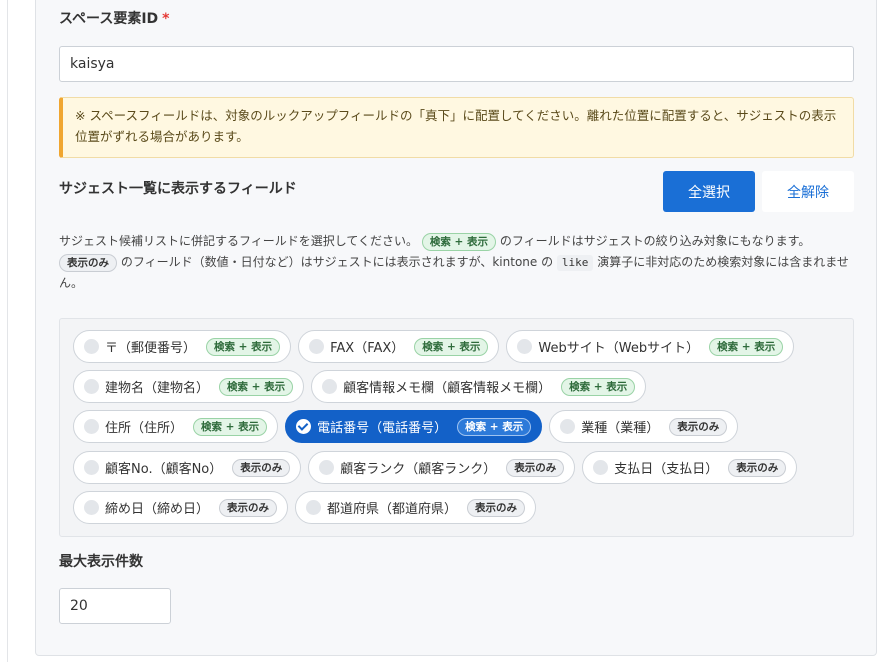  What do you see at coordinates (666, 469) in the screenshot?
I see `field-chip-label: 支払日（支払日）` at bounding box center [666, 469].